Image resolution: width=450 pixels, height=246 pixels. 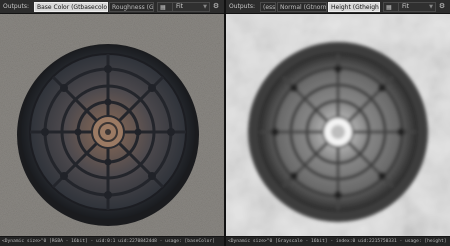 I want to click on output-tab-roughness: Roughness (G, so click(x=131, y=7).